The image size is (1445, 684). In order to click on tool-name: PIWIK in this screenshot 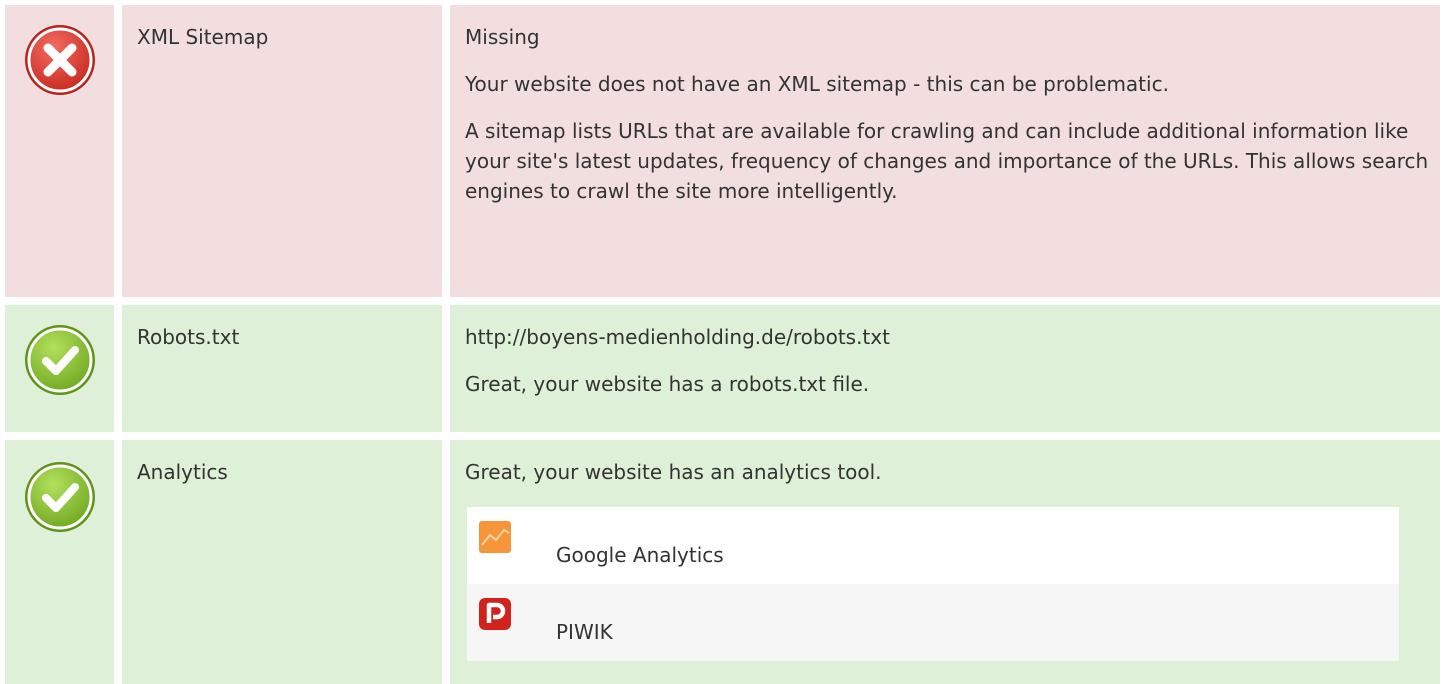, I will do `click(584, 632)`.